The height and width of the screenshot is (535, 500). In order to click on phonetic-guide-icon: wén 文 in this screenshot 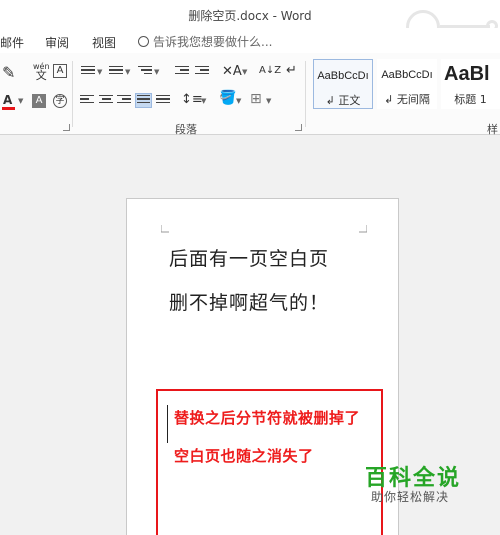, I will do `click(41, 72)`.